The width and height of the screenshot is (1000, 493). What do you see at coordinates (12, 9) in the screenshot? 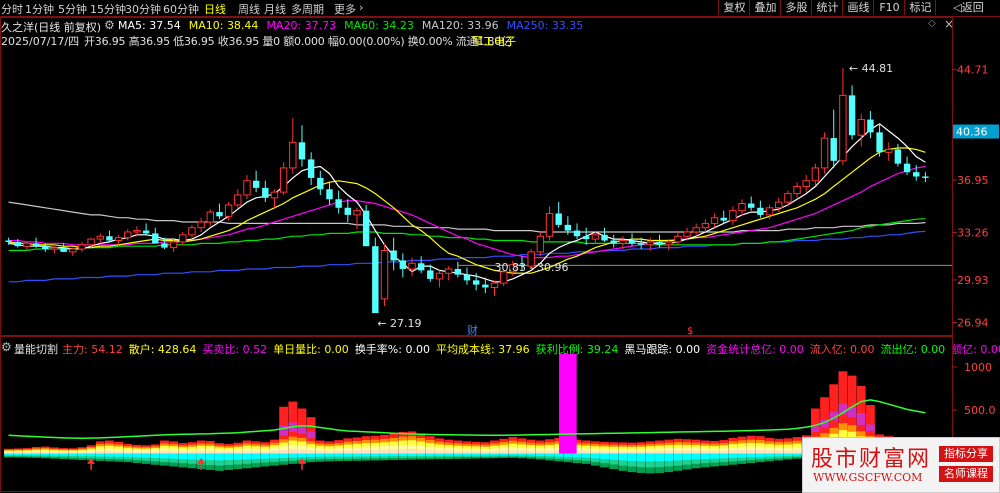
I see `period-tab: 分时` at bounding box center [12, 9].